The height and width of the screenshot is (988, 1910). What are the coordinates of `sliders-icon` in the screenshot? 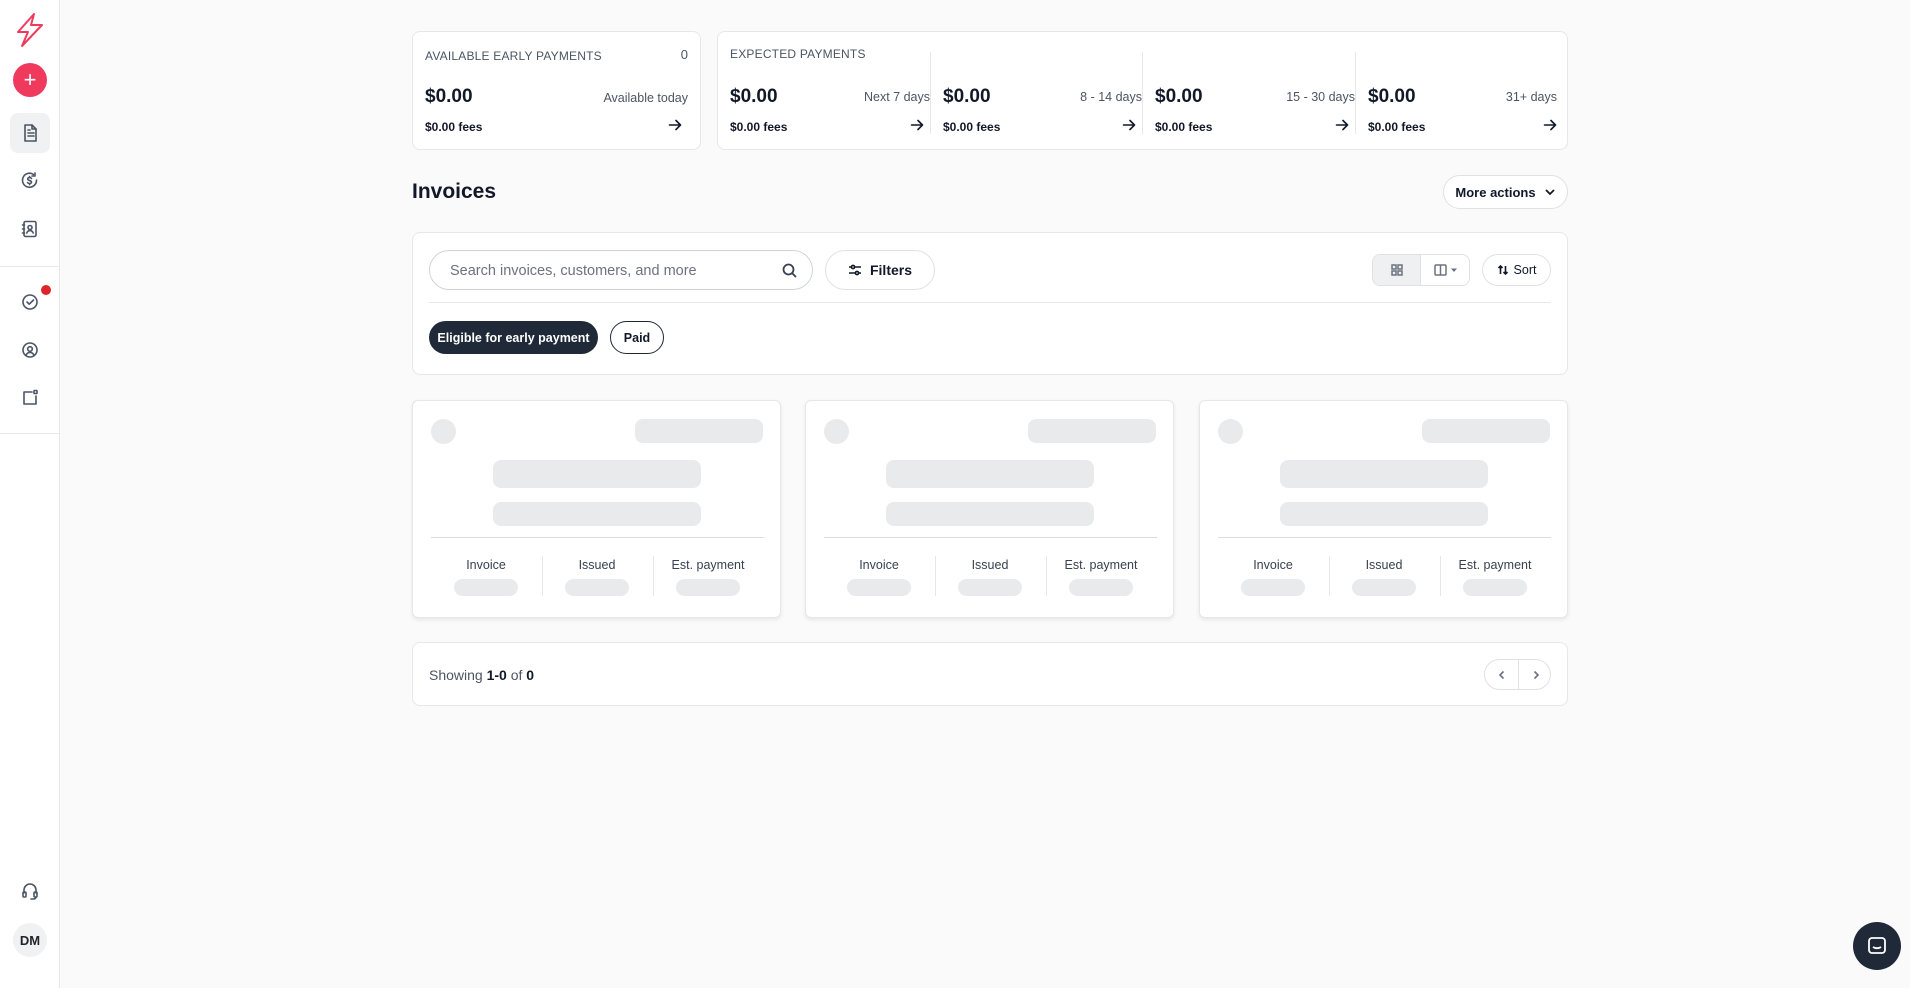 It's located at (854, 270).